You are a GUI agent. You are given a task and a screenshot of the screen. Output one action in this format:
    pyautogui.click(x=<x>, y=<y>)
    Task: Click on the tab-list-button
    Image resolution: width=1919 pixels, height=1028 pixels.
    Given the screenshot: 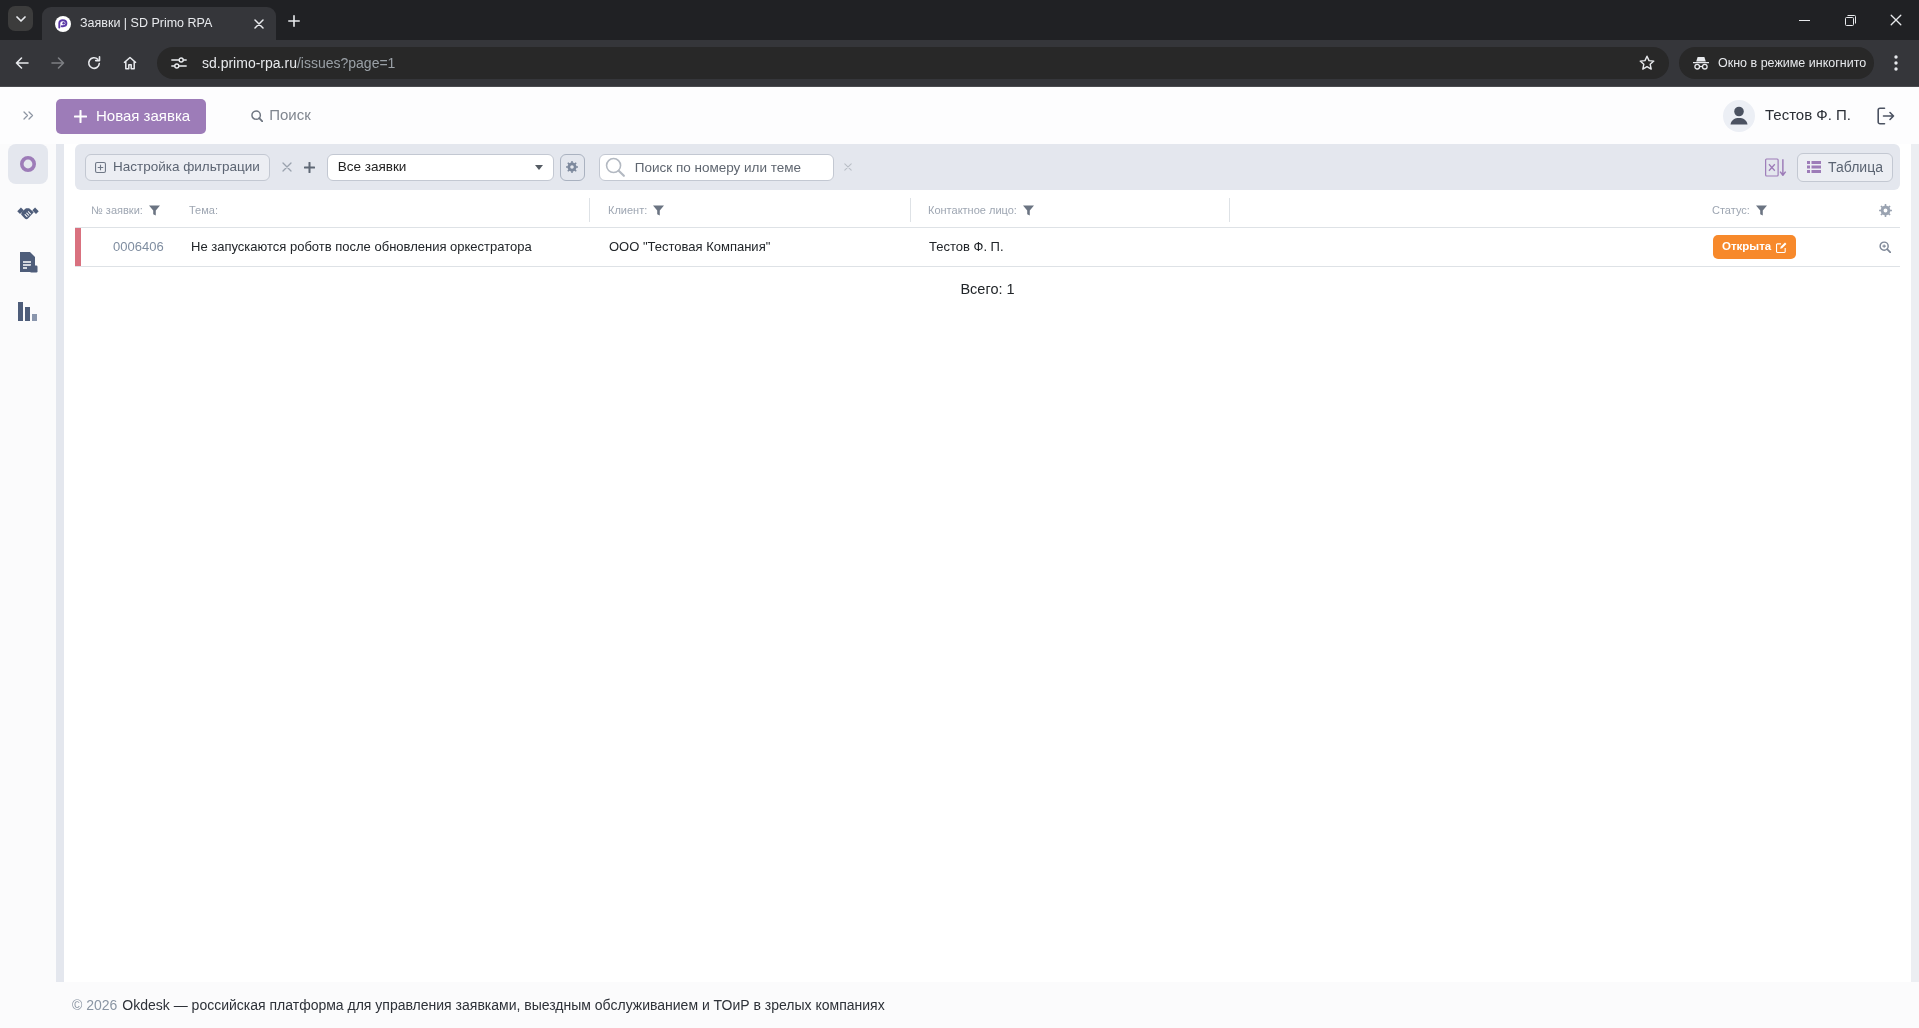 What is the action you would take?
    pyautogui.click(x=20, y=18)
    